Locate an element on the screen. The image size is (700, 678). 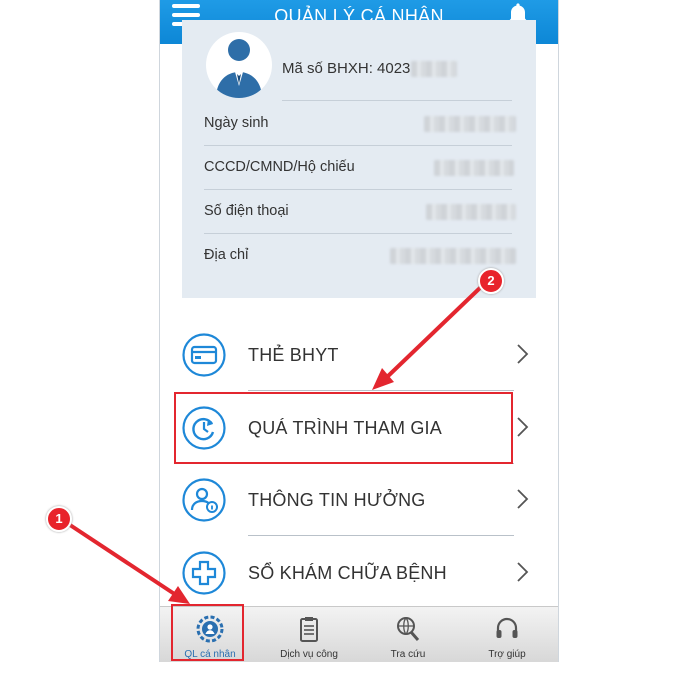
divider is located at coordinates (397, 100).